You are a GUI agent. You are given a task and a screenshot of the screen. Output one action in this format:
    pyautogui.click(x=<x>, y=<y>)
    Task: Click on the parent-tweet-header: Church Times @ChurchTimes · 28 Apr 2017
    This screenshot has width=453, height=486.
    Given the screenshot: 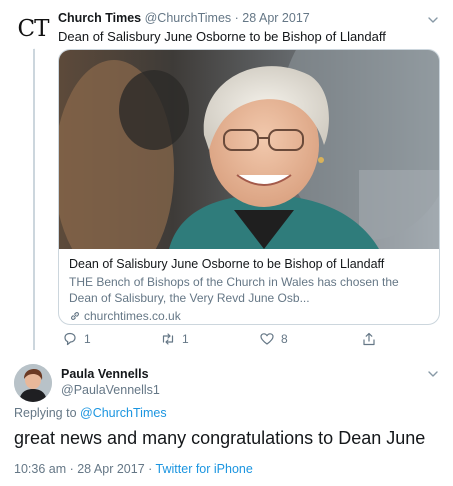 What is the action you would take?
    pyautogui.click(x=184, y=18)
    